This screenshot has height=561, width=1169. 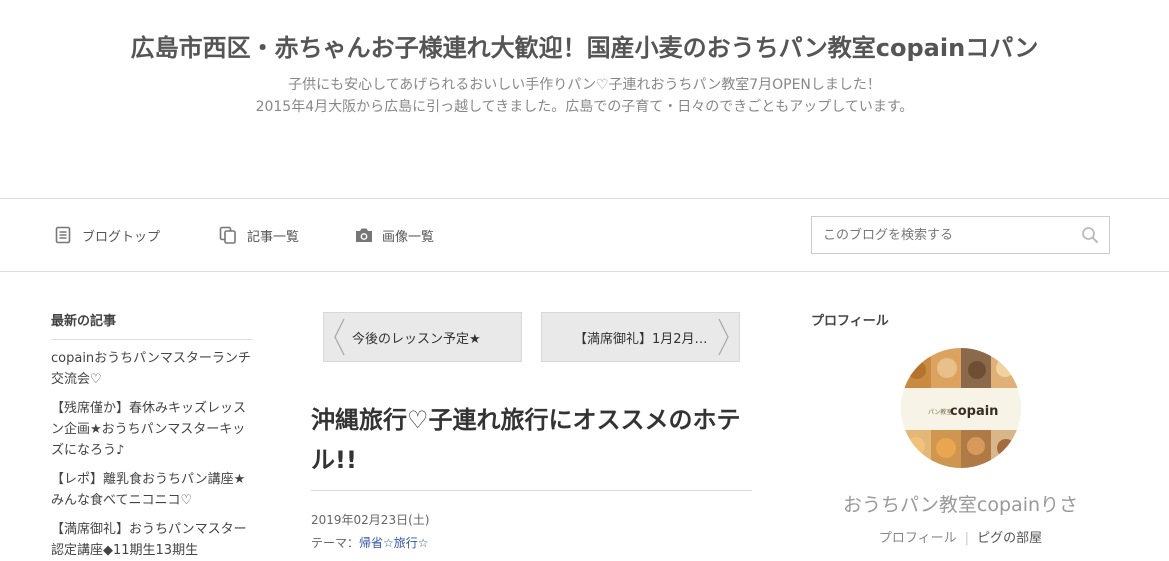 What do you see at coordinates (408, 237) in the screenshot?
I see `nav-image-list-label: 画像一覧` at bounding box center [408, 237].